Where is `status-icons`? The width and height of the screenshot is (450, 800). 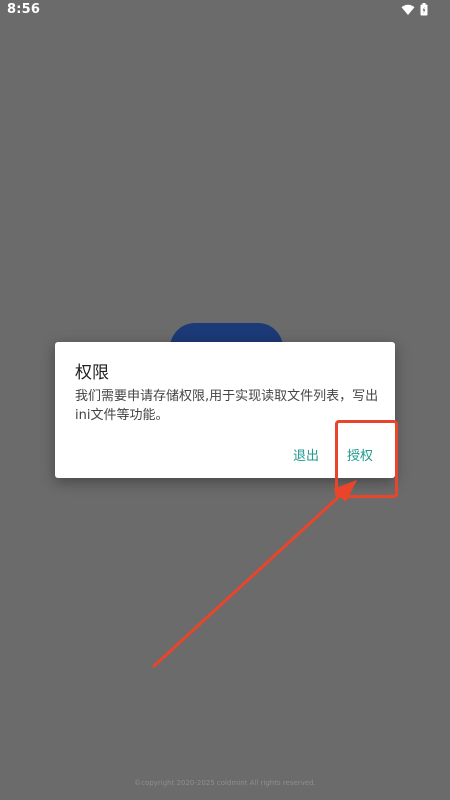 status-icons is located at coordinates (414, 9).